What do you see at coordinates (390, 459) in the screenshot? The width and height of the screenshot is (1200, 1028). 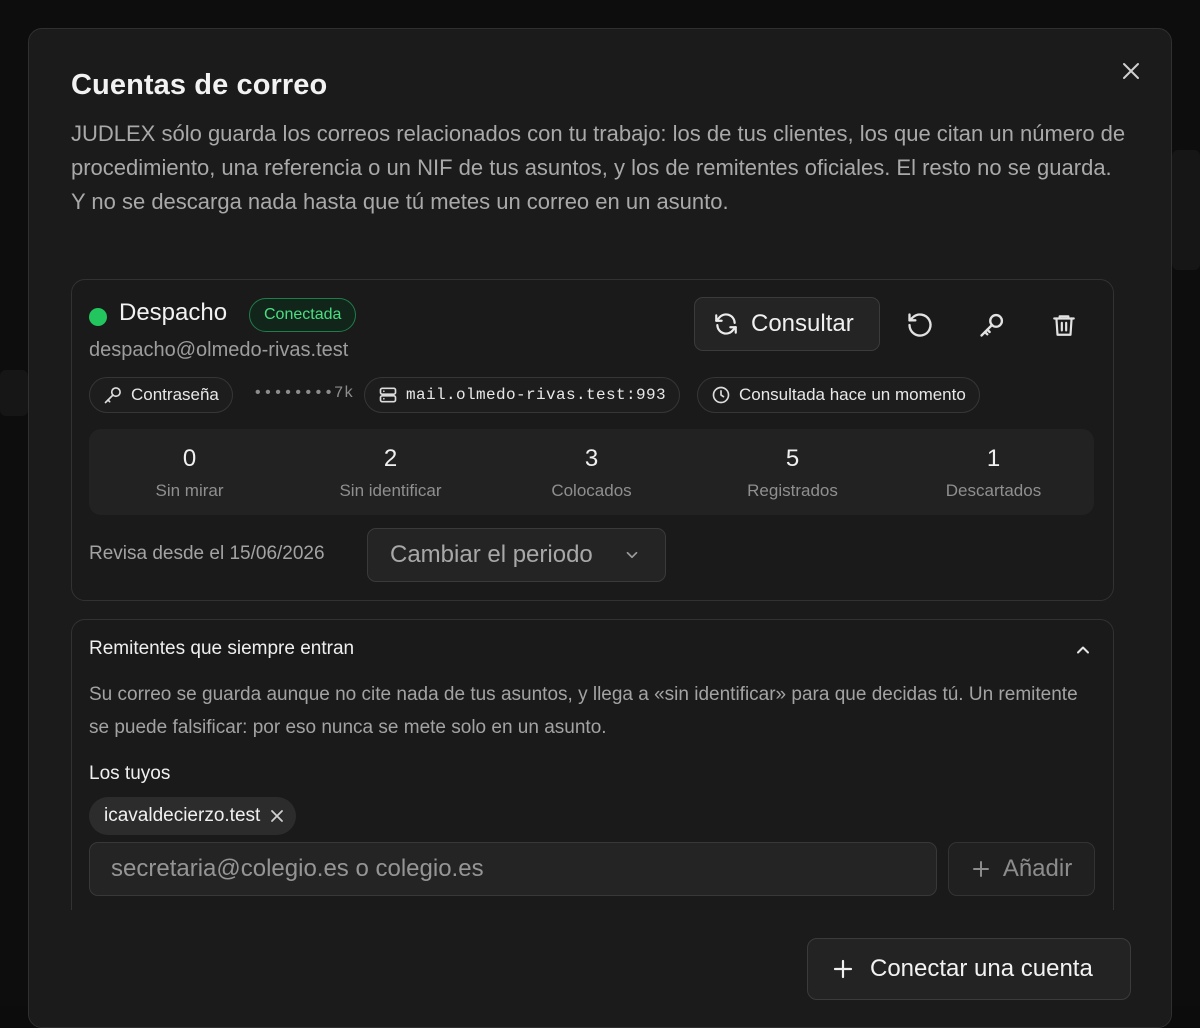 I see `stat-value: 2` at bounding box center [390, 459].